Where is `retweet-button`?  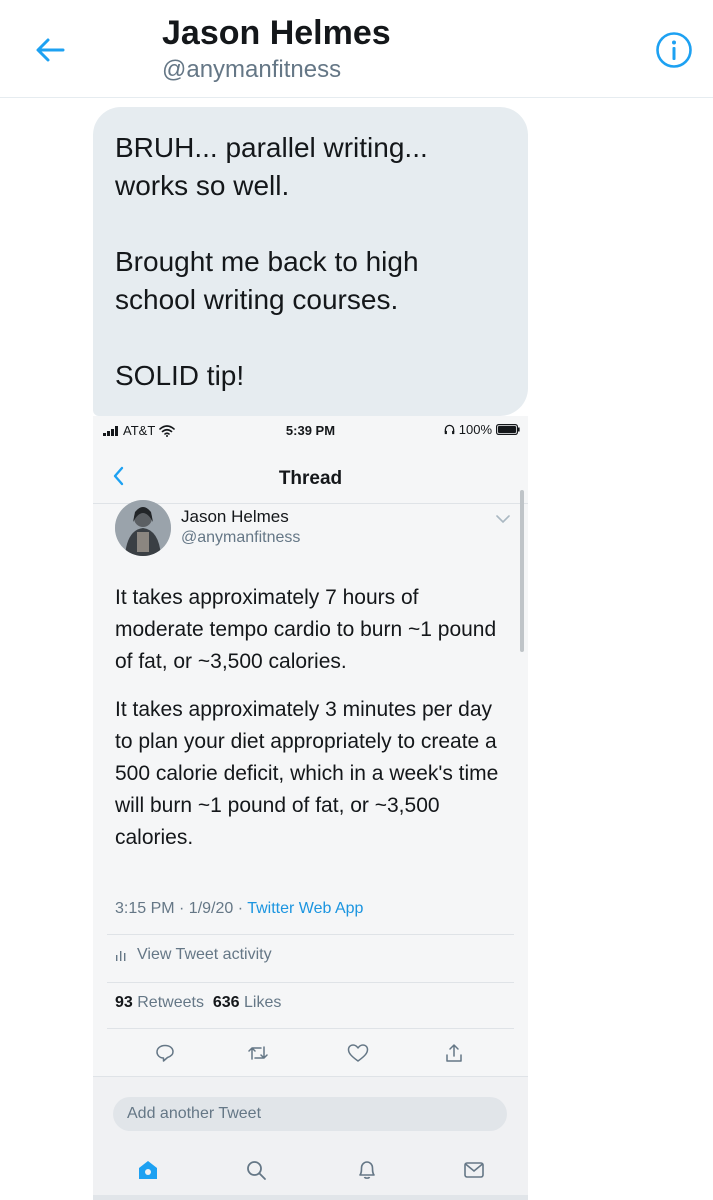
retweet-button is located at coordinates (258, 1053).